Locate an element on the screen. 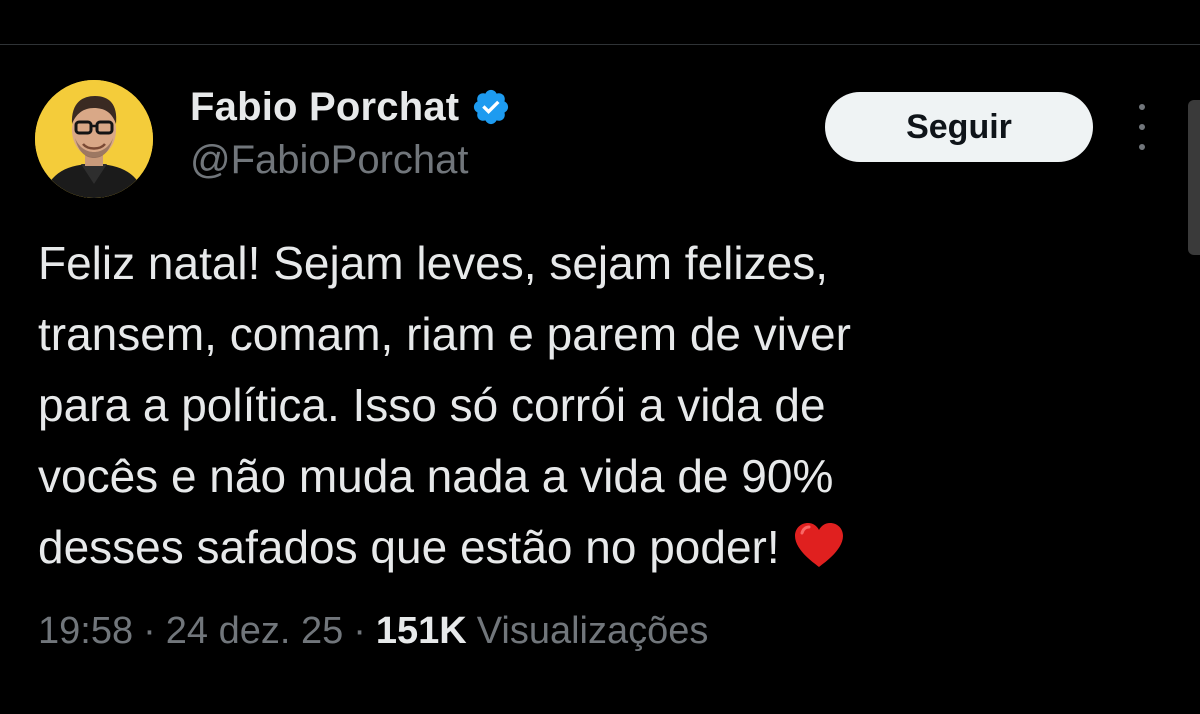  scrollbar is located at coordinates (1194, 177).